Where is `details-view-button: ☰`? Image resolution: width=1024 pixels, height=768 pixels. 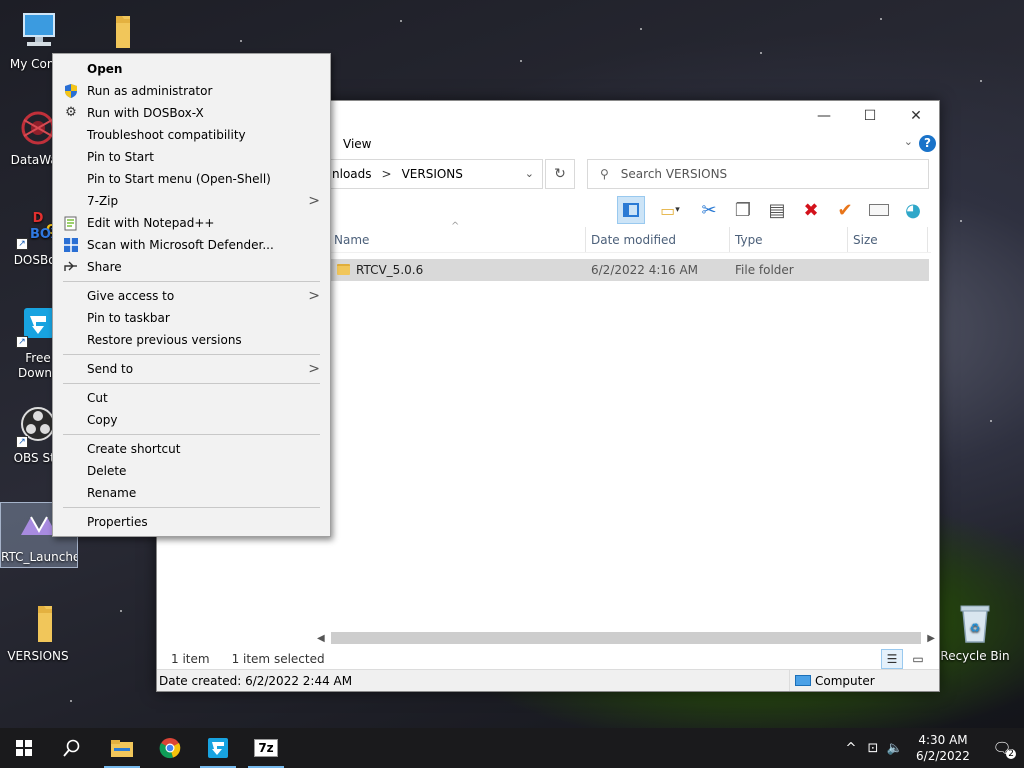 details-view-button: ☰ is located at coordinates (892, 659).